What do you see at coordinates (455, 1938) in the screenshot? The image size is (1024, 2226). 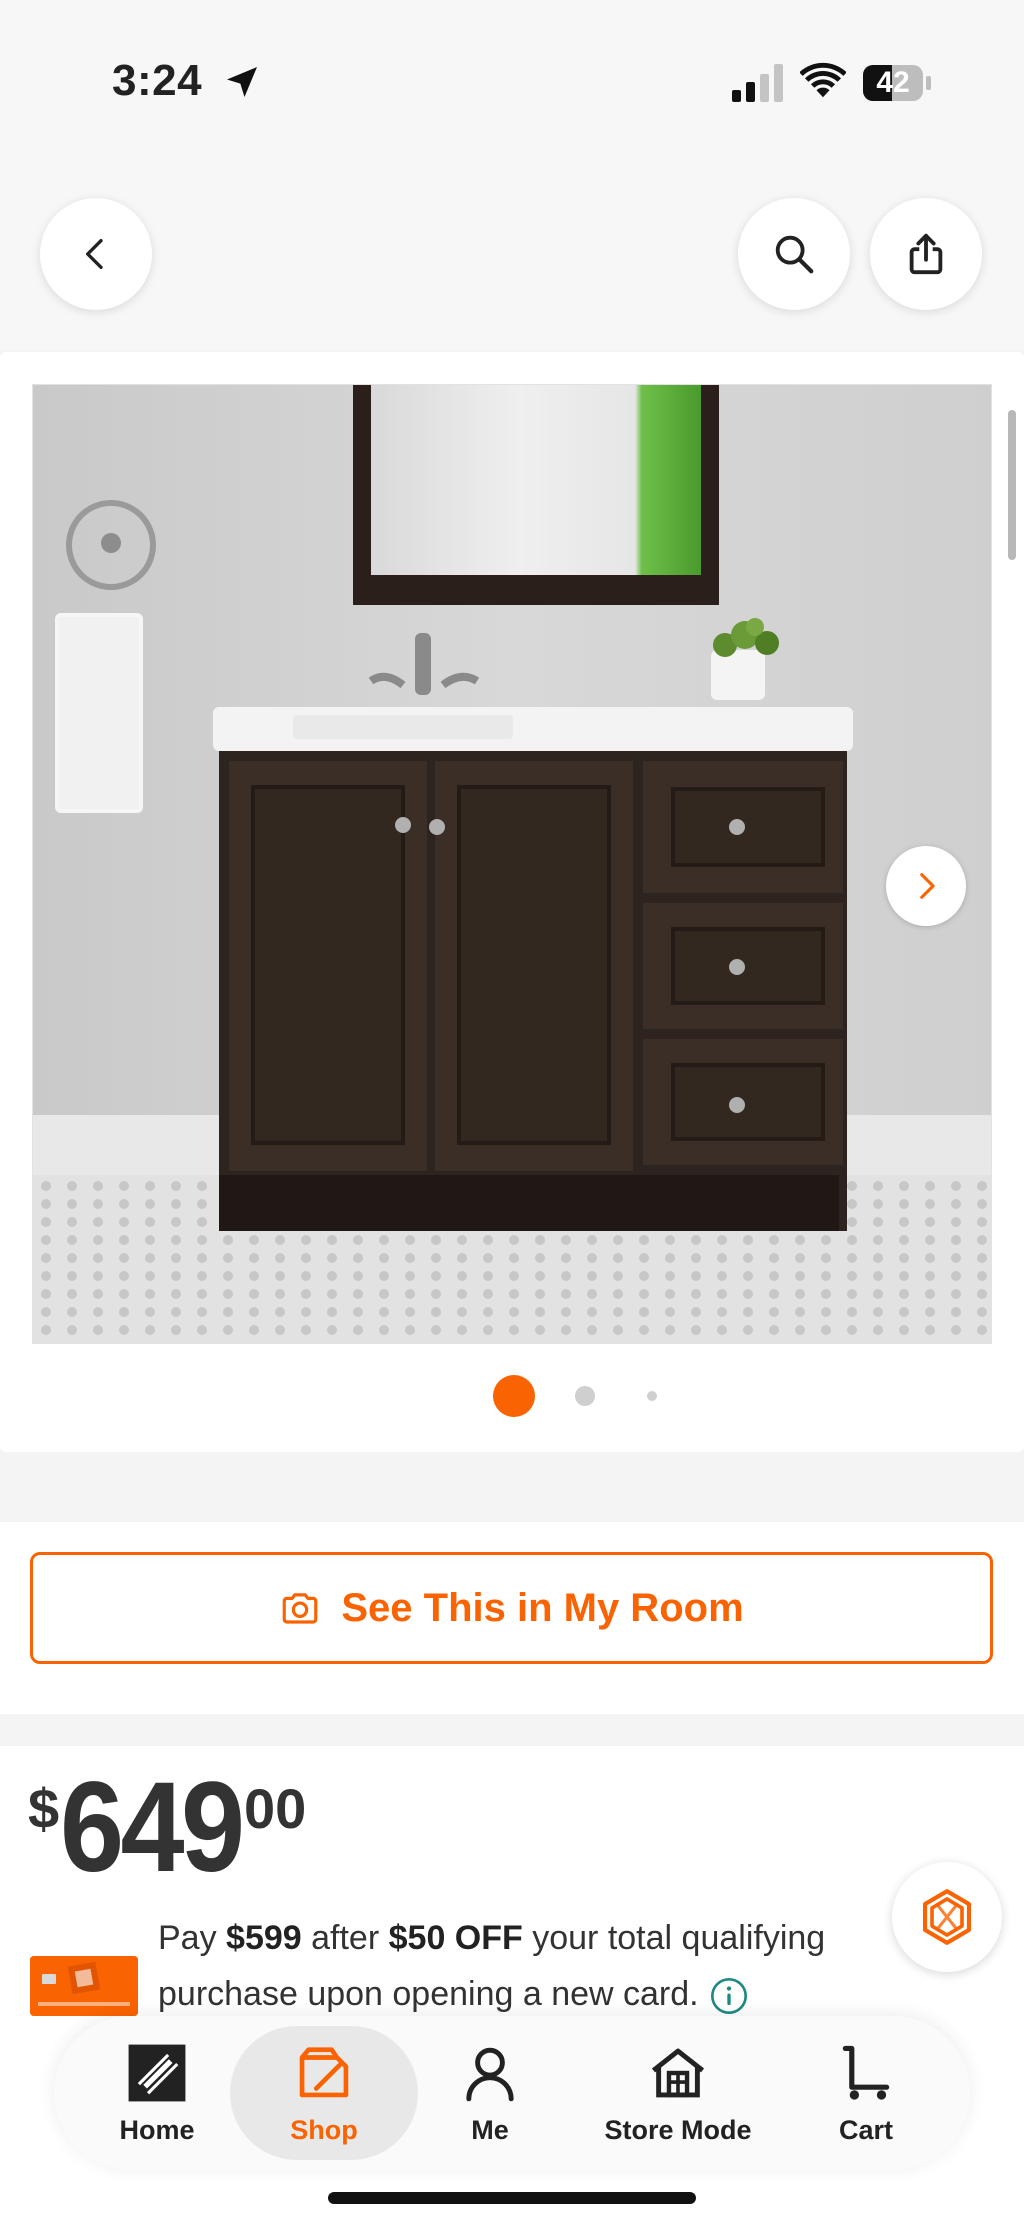 I see `promo-discount: $50 OFF` at bounding box center [455, 1938].